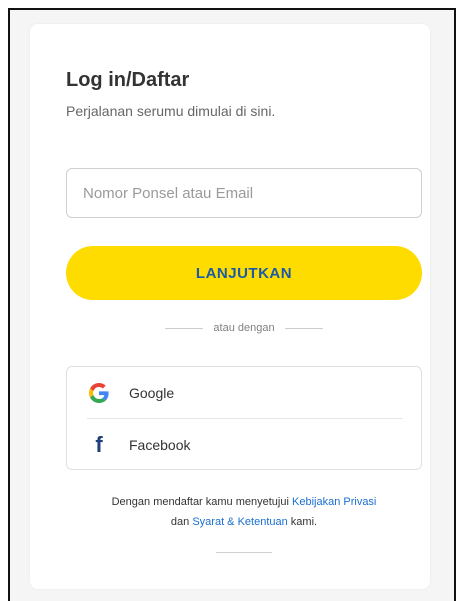 This screenshot has height=601, width=464. What do you see at coordinates (239, 522) in the screenshot?
I see `terms-conditions-link: Syarat & Ketentuan` at bounding box center [239, 522].